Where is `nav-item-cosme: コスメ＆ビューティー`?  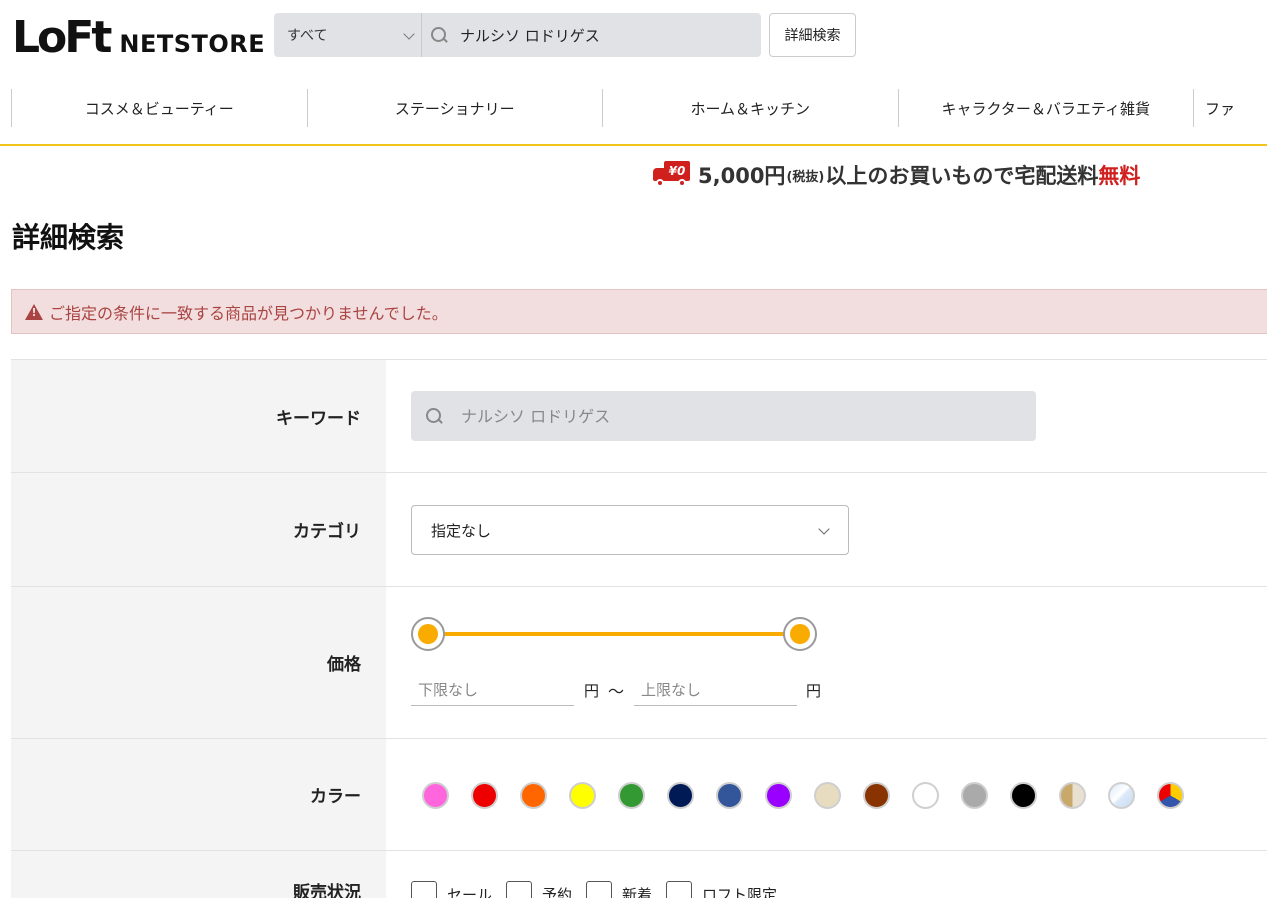
nav-item-cosme: コスメ＆ビューティー is located at coordinates (159, 108).